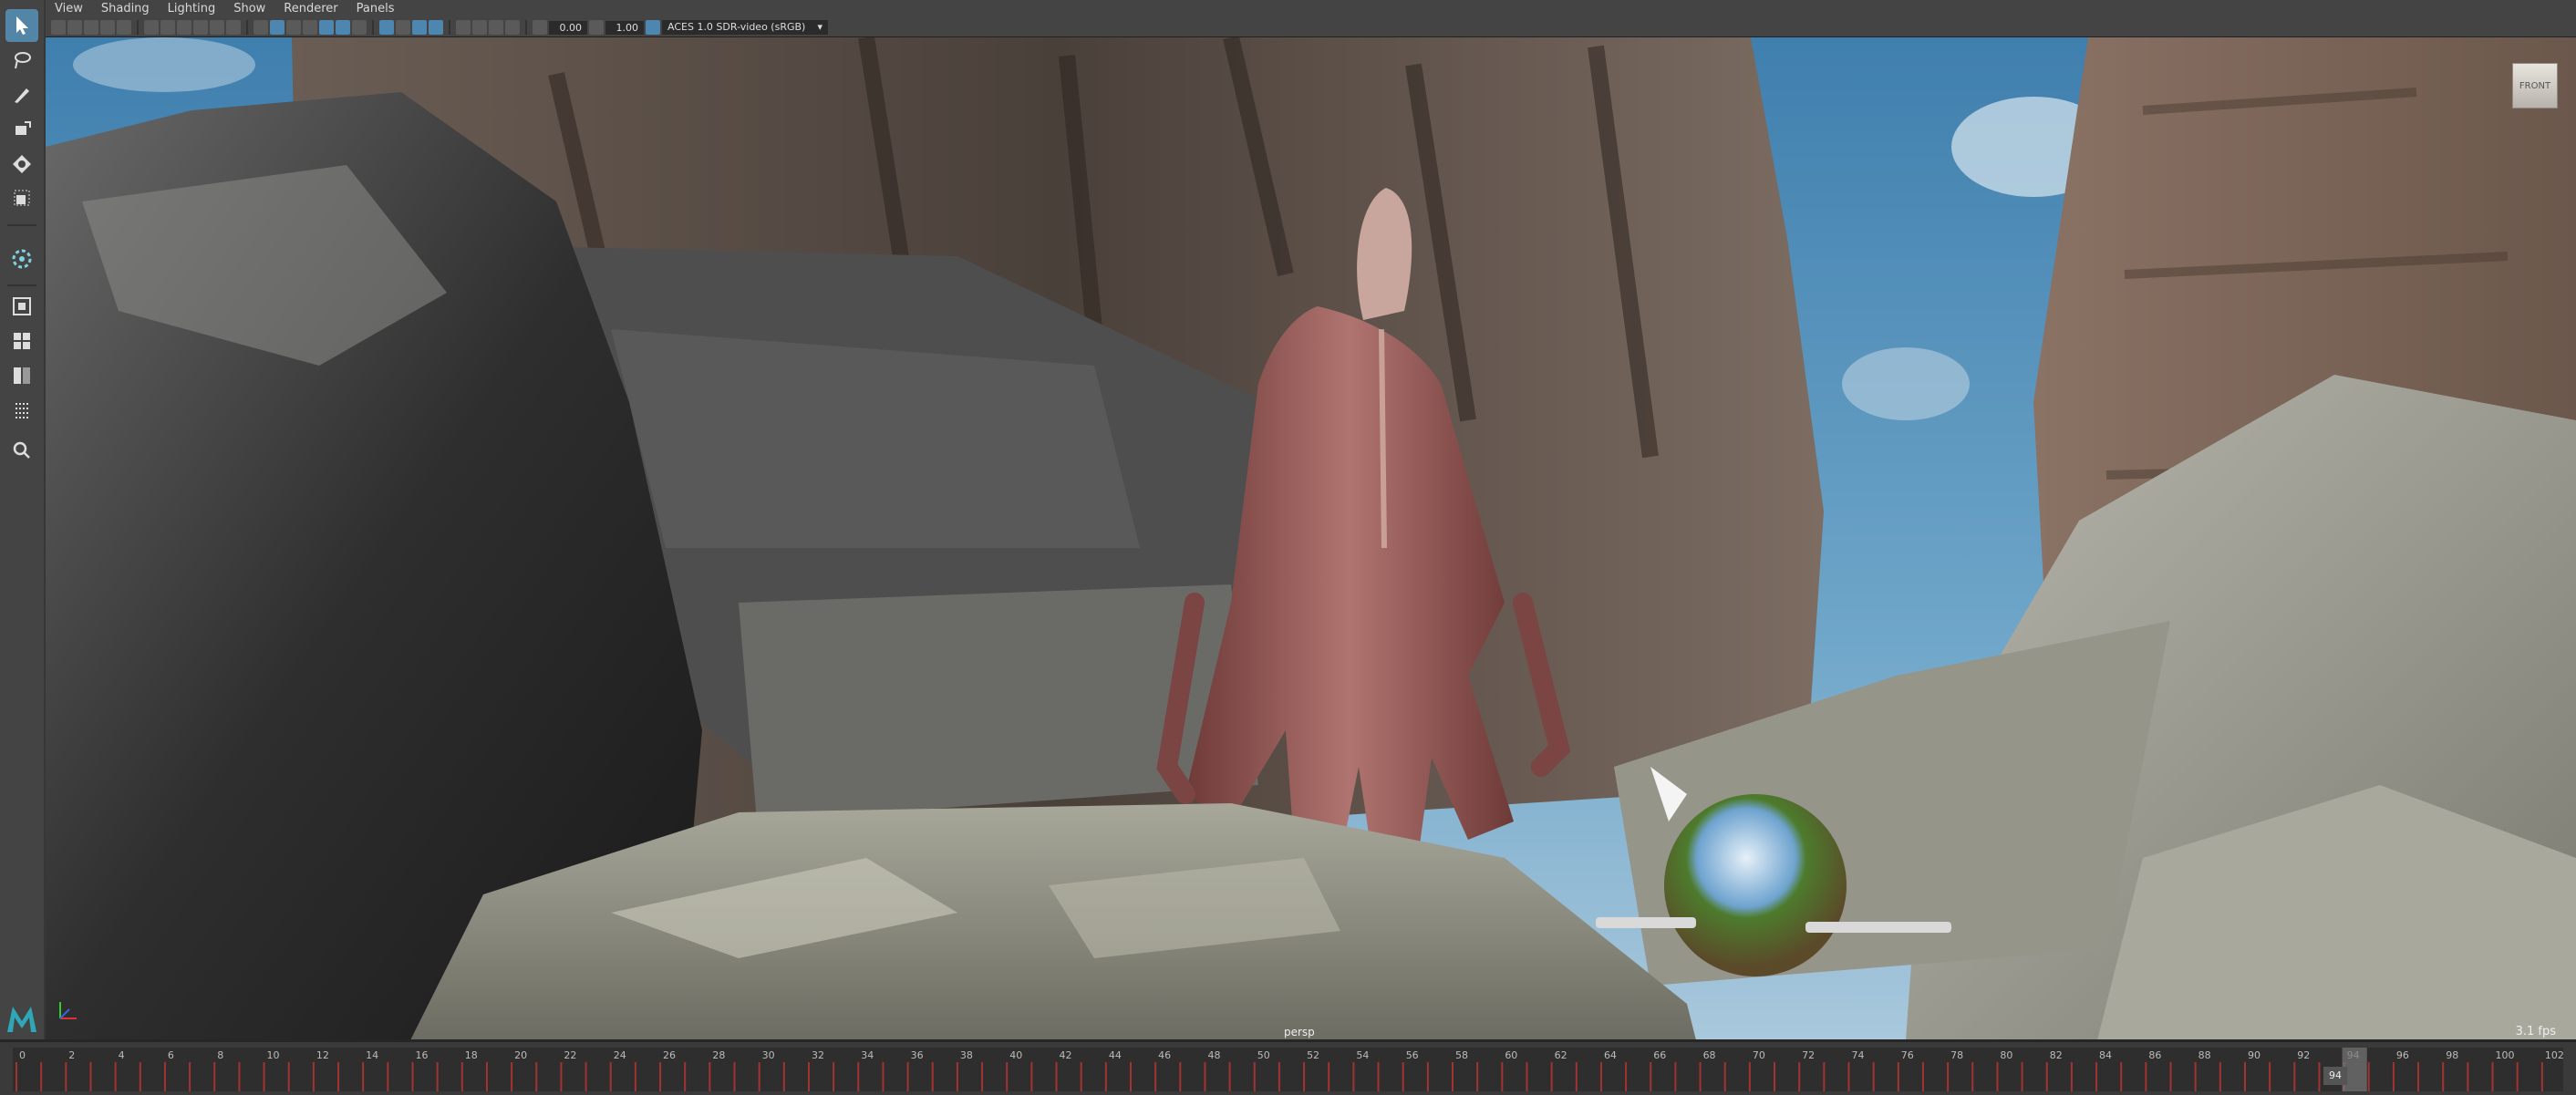 This screenshot has width=2576, height=1095. What do you see at coordinates (171, 1055) in the screenshot?
I see `frame-label: 6` at bounding box center [171, 1055].